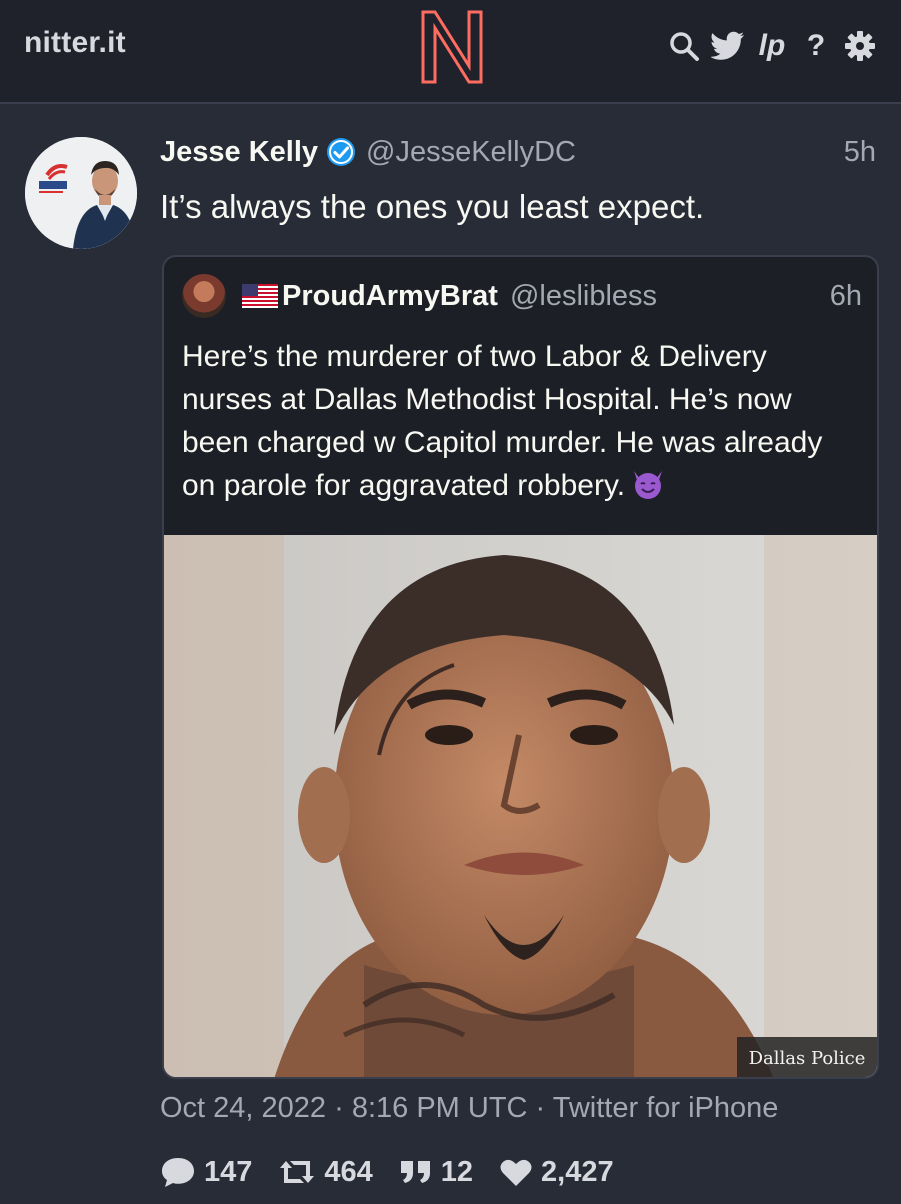 The width and height of the screenshot is (901, 1204). Describe the element at coordinates (239, 152) in the screenshot. I see `author-fullname: Jesse Kelly` at that location.